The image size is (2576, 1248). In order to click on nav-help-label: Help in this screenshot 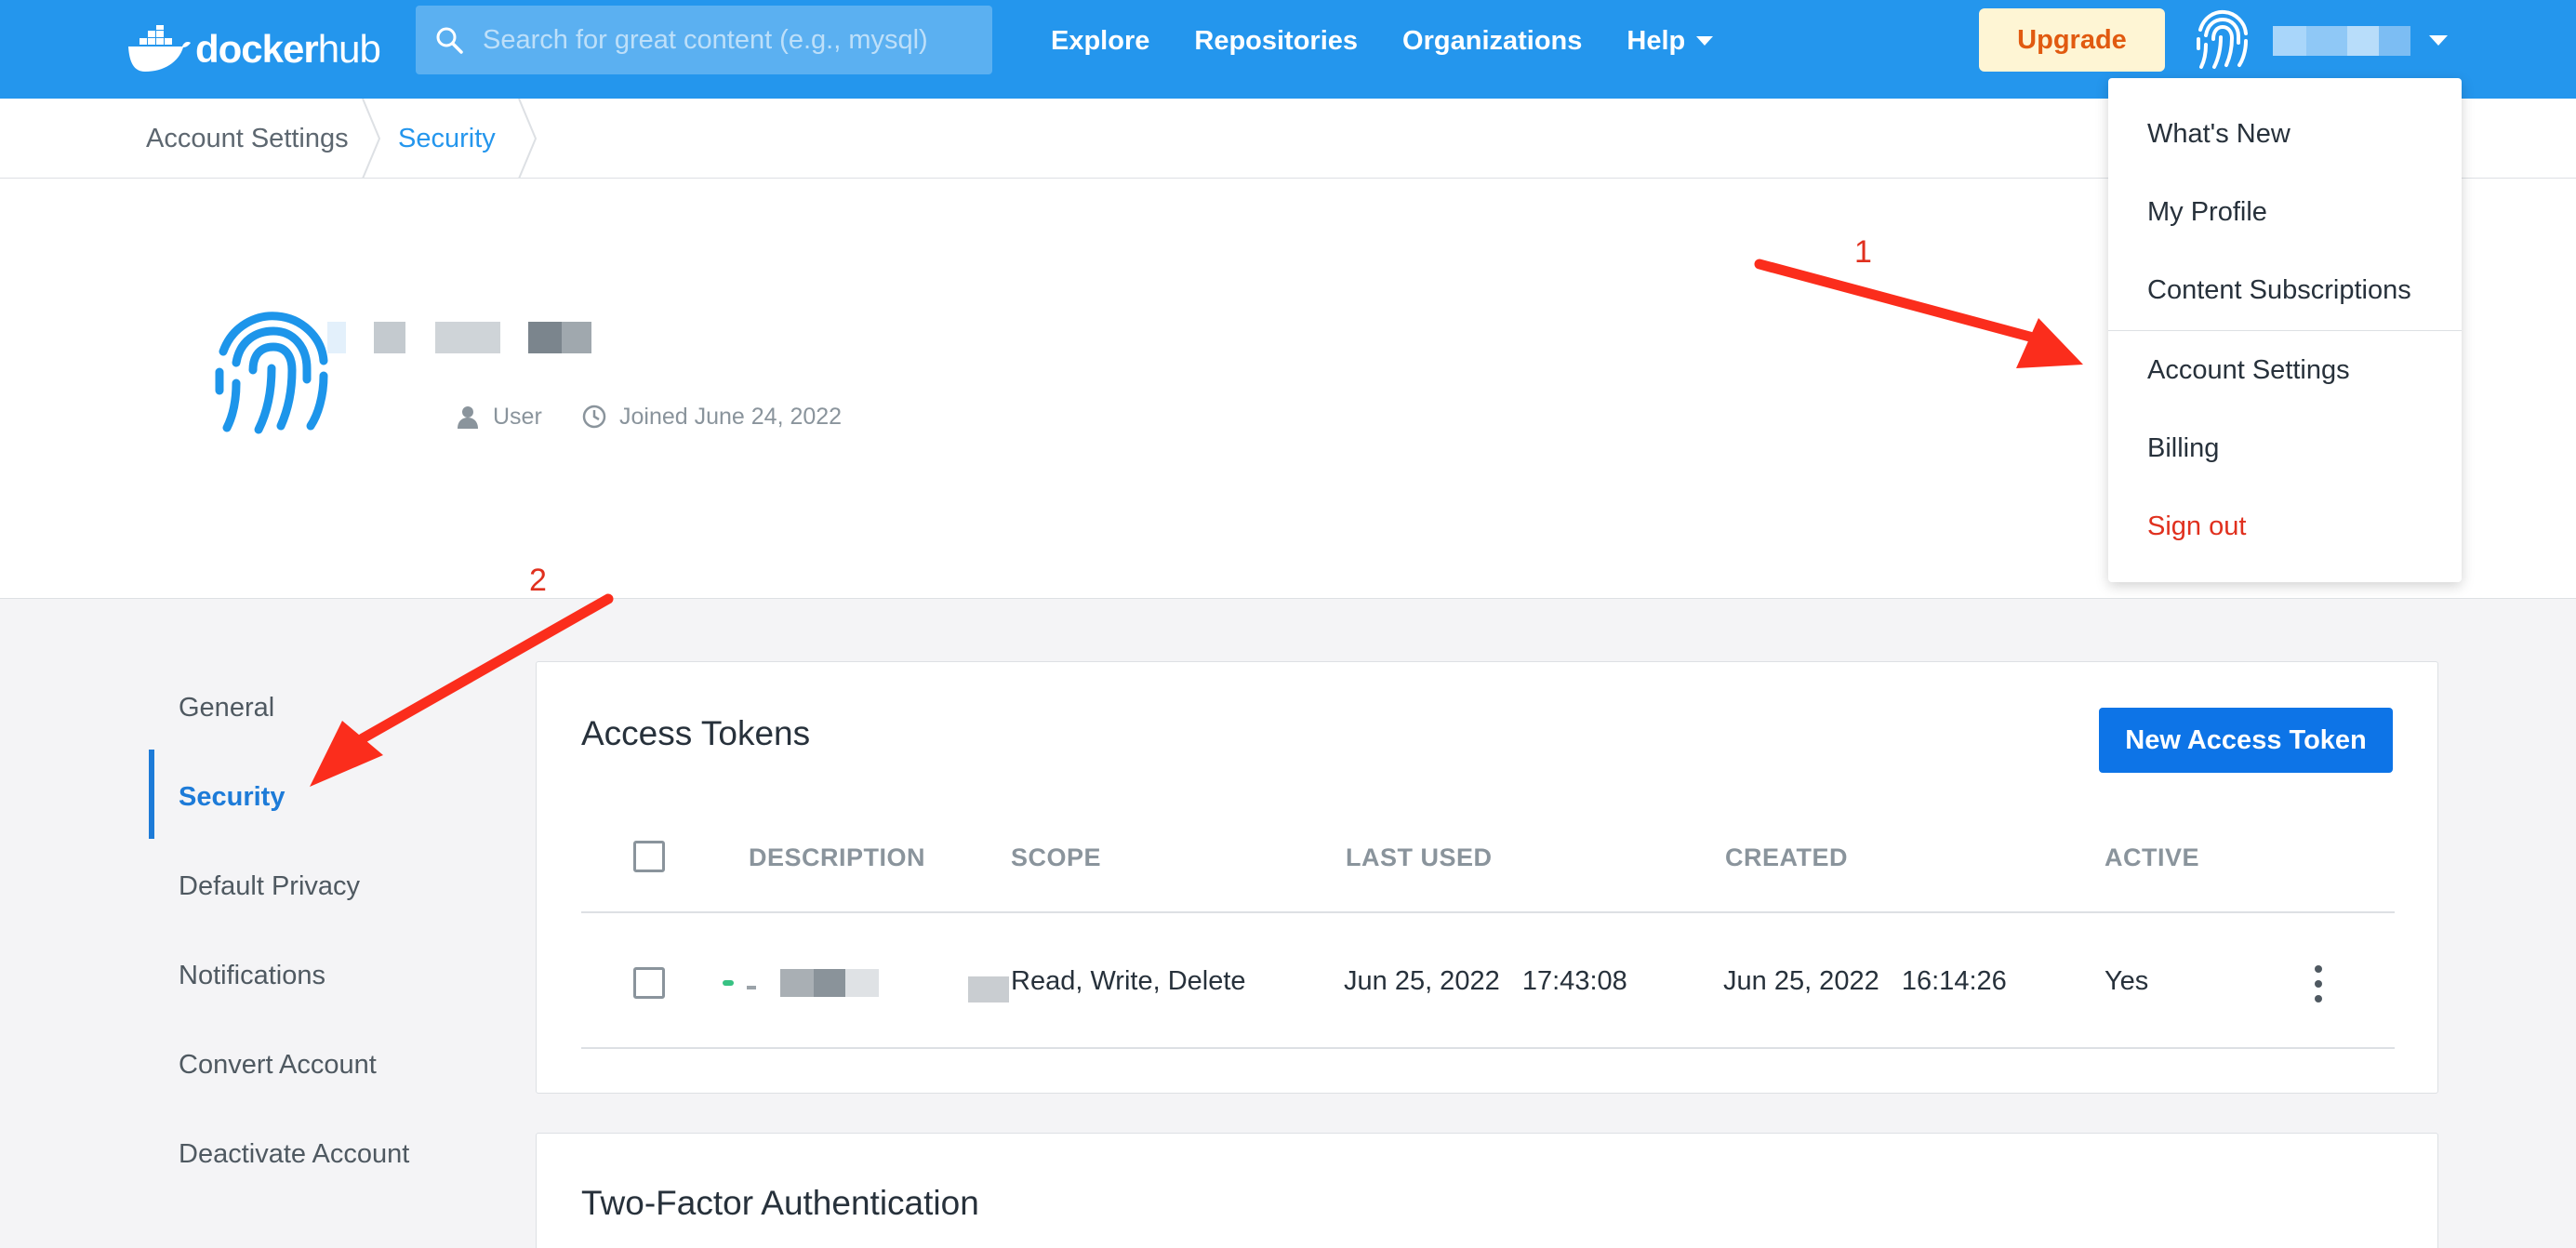, I will do `click(1656, 40)`.